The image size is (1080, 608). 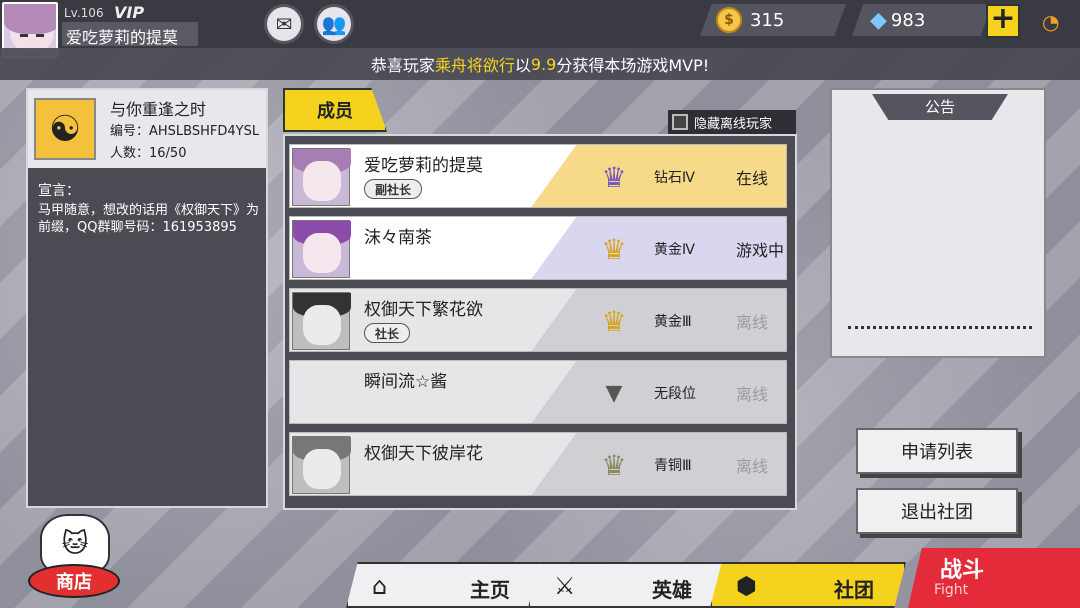 I want to click on player-level: Lv.106, so click(x=84, y=13).